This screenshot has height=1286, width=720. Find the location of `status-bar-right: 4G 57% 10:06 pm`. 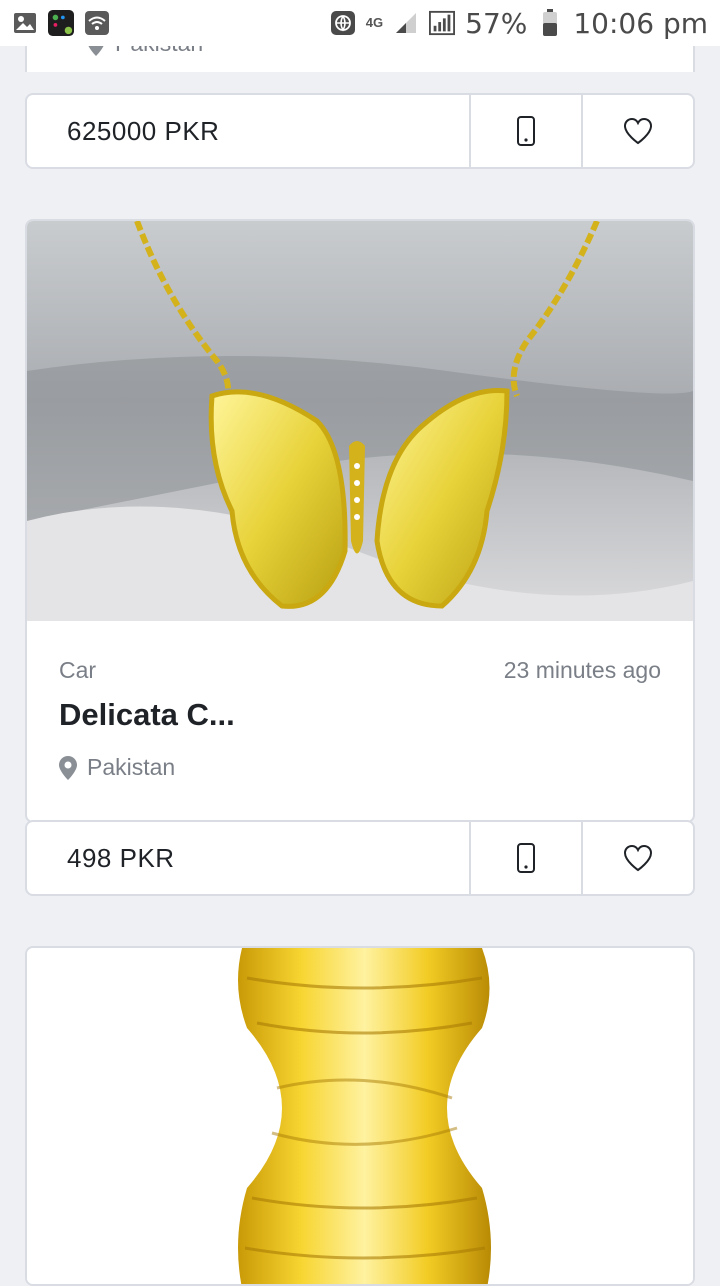

status-bar-right: 4G 57% 10:06 pm is located at coordinates (519, 23).